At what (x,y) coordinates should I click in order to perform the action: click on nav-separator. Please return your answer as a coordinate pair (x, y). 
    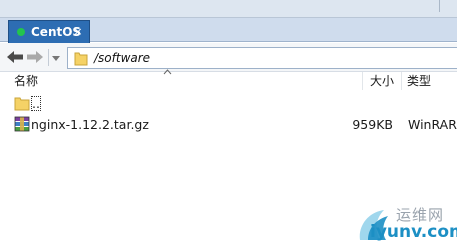
    Looking at the image, I should click on (48, 57).